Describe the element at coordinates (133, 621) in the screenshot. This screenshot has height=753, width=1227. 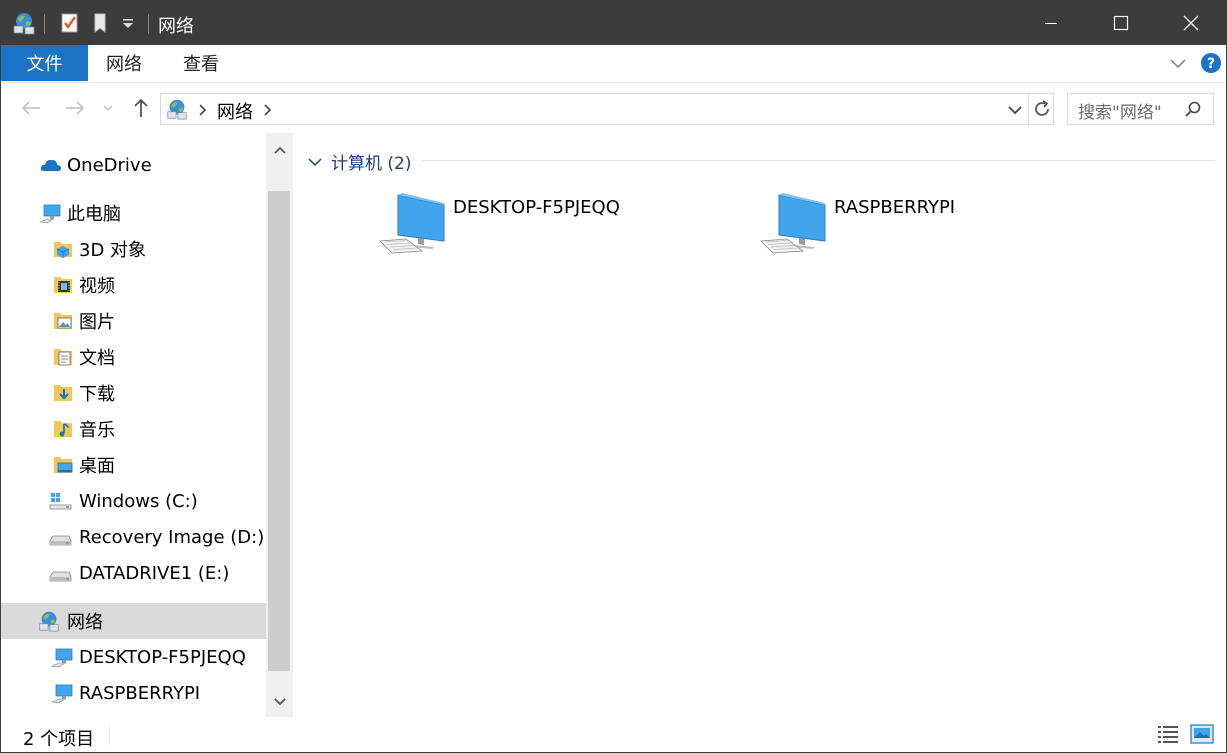
I see `sidebar-item-network: 网络` at that location.